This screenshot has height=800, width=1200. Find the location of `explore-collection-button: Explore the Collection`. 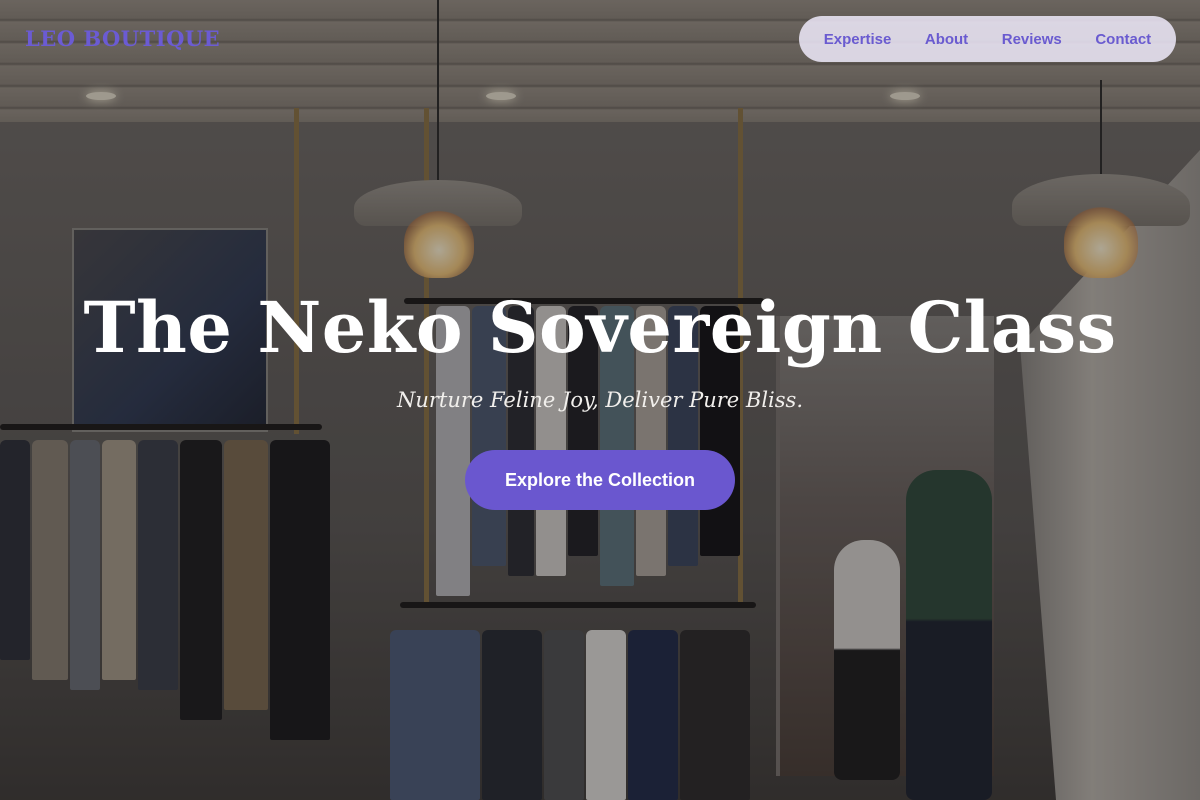

explore-collection-button: Explore the Collection is located at coordinates (600, 480).